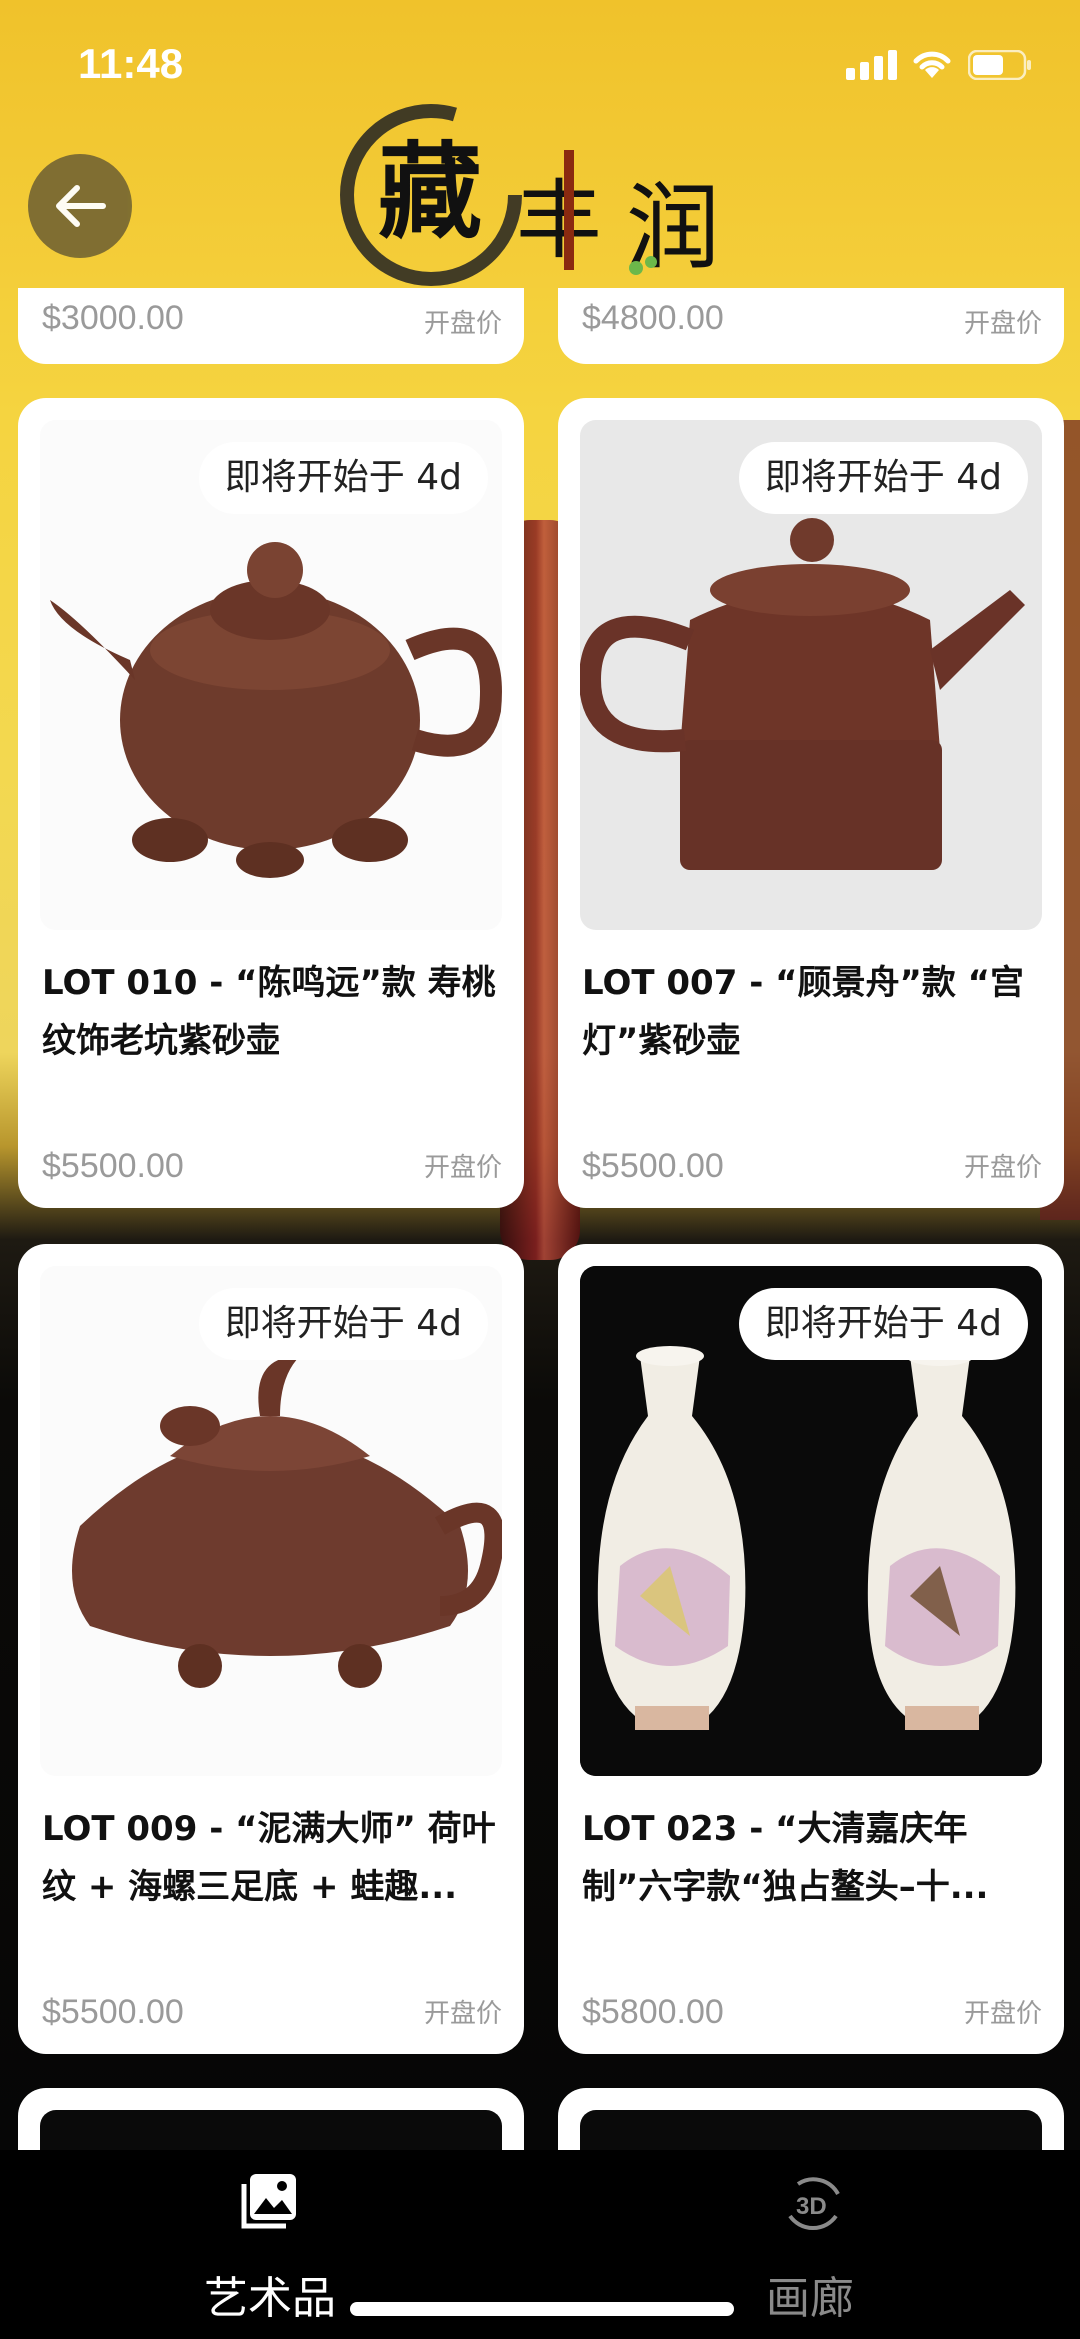  What do you see at coordinates (430, 191) in the screenshot?
I see `svg-text: 藏` at bounding box center [430, 191].